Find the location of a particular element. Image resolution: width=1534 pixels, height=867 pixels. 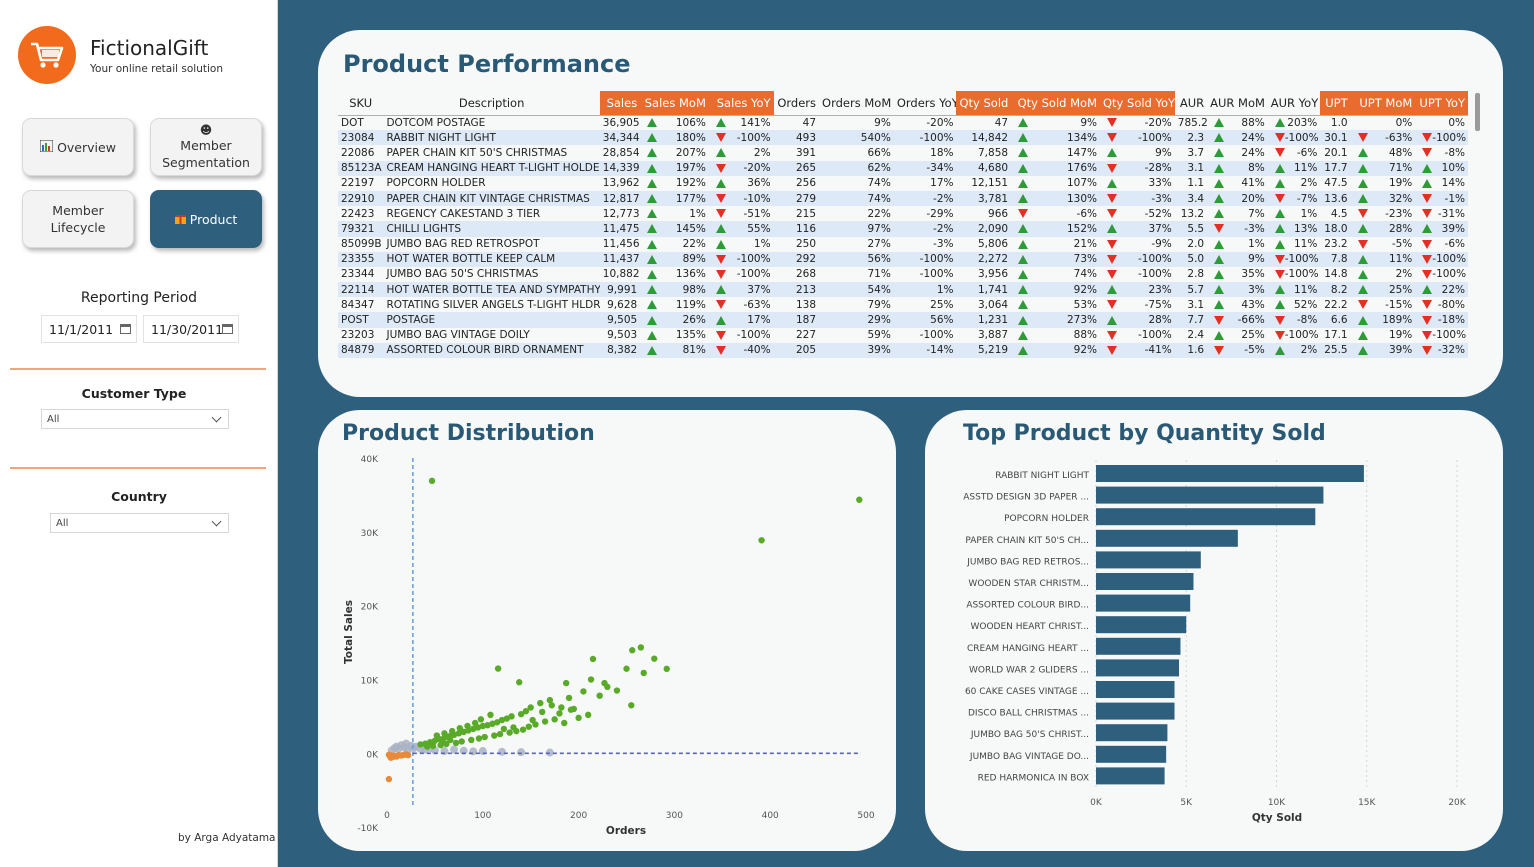

nav-member-segmentation-button: ☻ Member Segmentation is located at coordinates (206, 147).